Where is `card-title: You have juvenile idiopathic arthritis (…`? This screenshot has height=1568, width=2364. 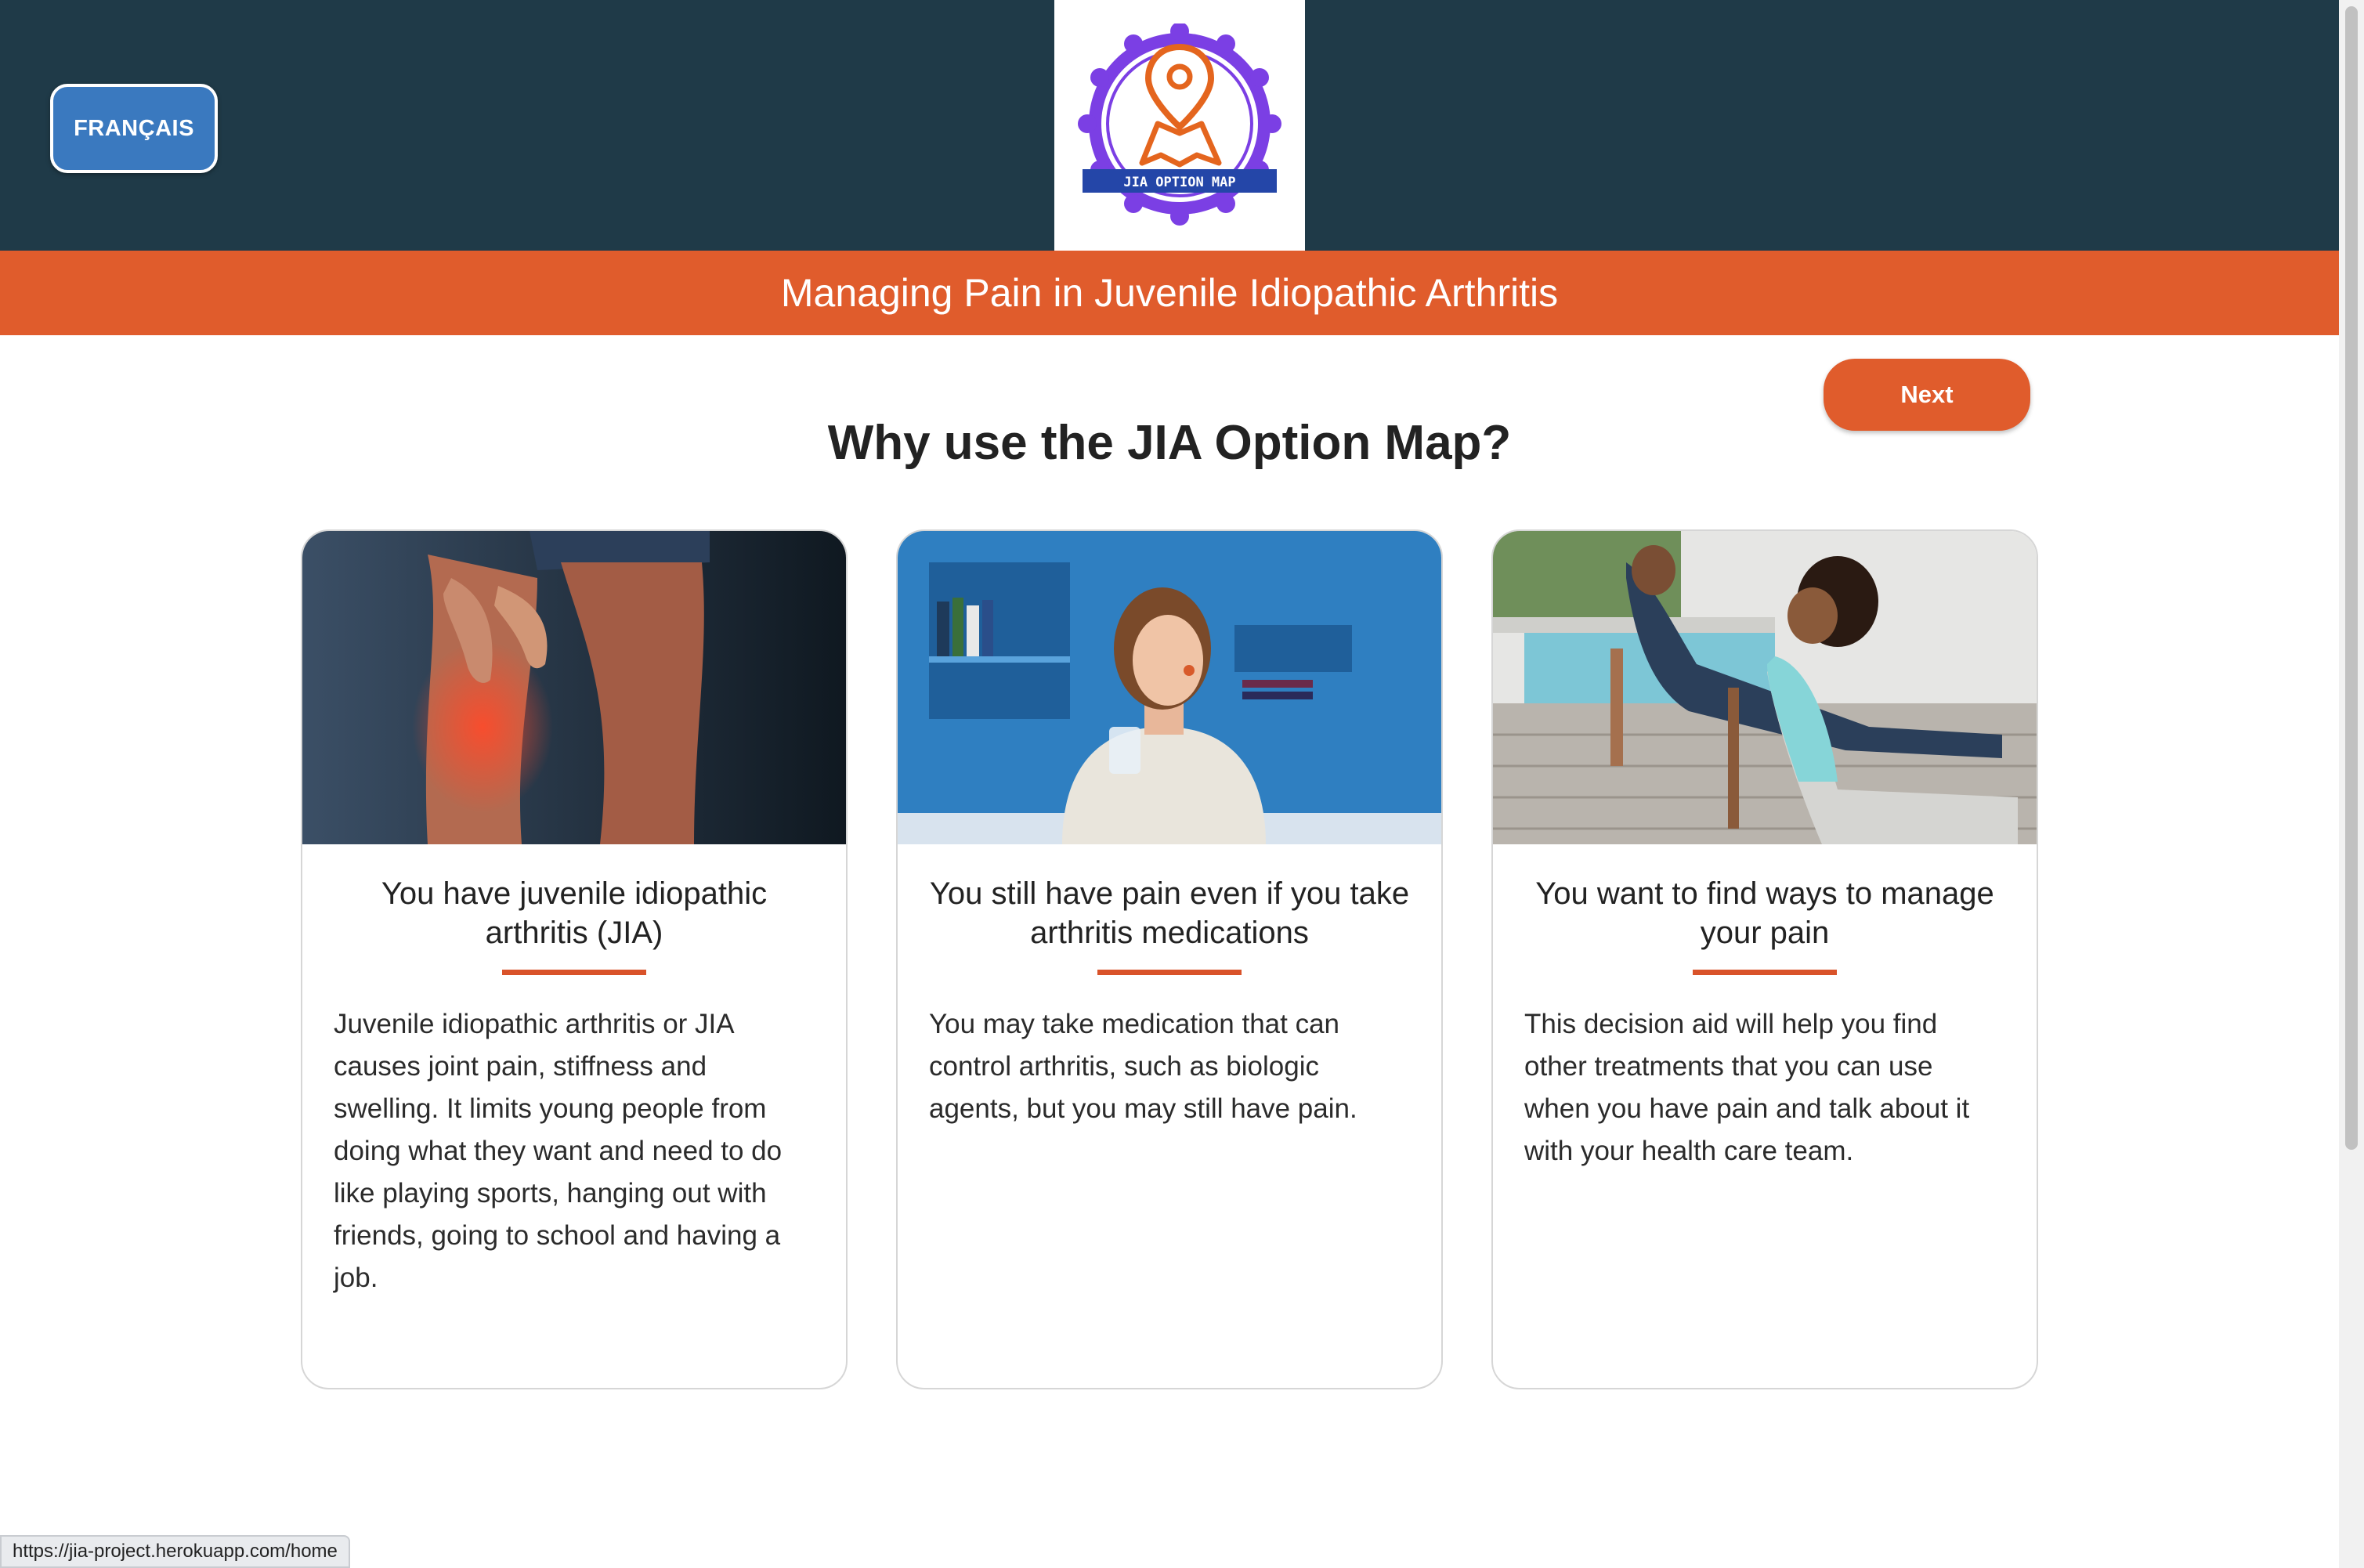 card-title: You have juvenile idiopathic arthritis (… is located at coordinates (574, 913).